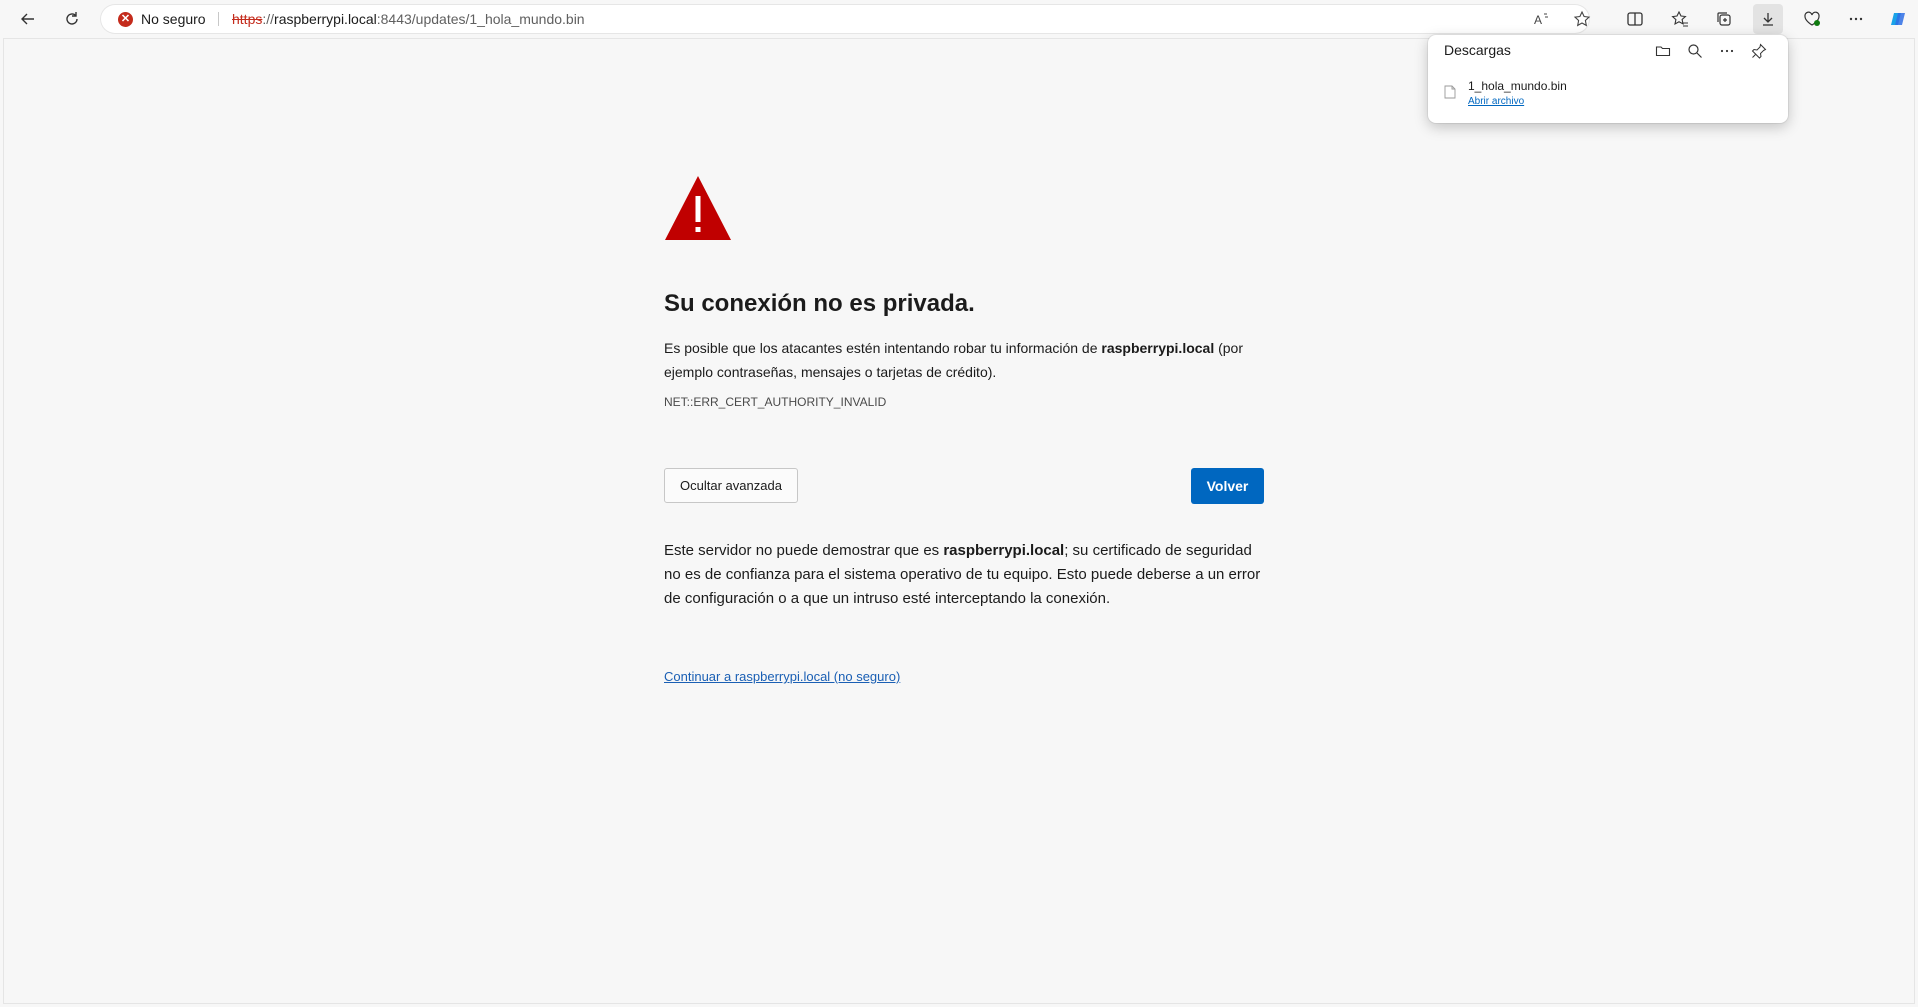 The height and width of the screenshot is (1007, 1918). What do you see at coordinates (1695, 51) in the screenshot?
I see `search-icon` at bounding box center [1695, 51].